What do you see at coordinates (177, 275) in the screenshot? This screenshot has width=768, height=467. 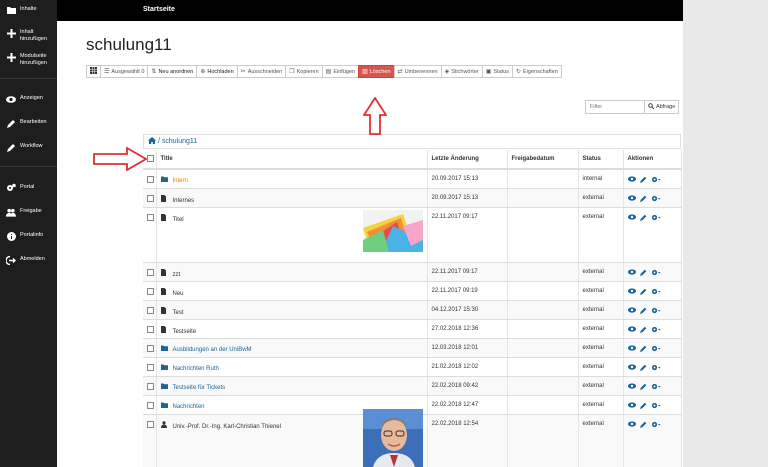 I see `row-title: zzt` at bounding box center [177, 275].